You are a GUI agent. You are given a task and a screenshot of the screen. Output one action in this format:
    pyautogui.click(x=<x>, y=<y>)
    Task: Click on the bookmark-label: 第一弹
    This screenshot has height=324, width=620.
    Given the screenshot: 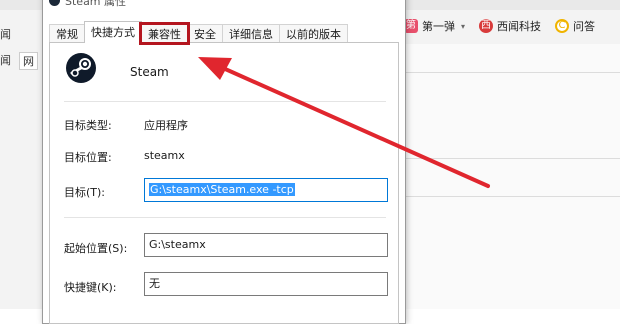 What is the action you would take?
    pyautogui.click(x=438, y=26)
    